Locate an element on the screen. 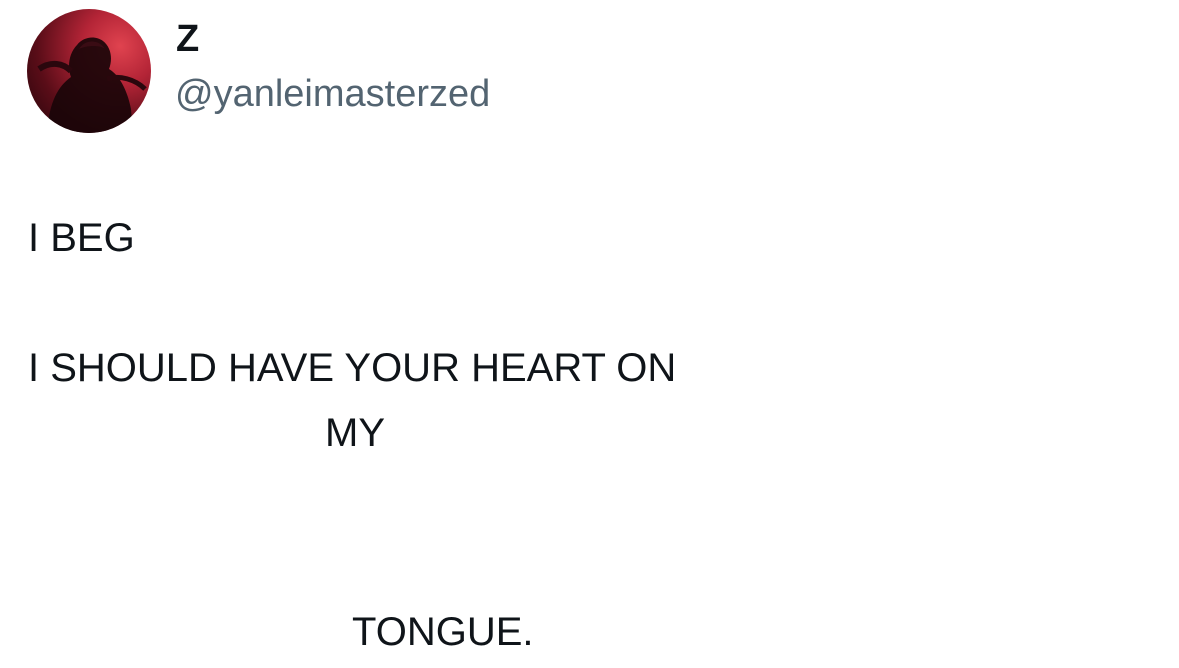  tweet-text-line: MY is located at coordinates (355, 433).